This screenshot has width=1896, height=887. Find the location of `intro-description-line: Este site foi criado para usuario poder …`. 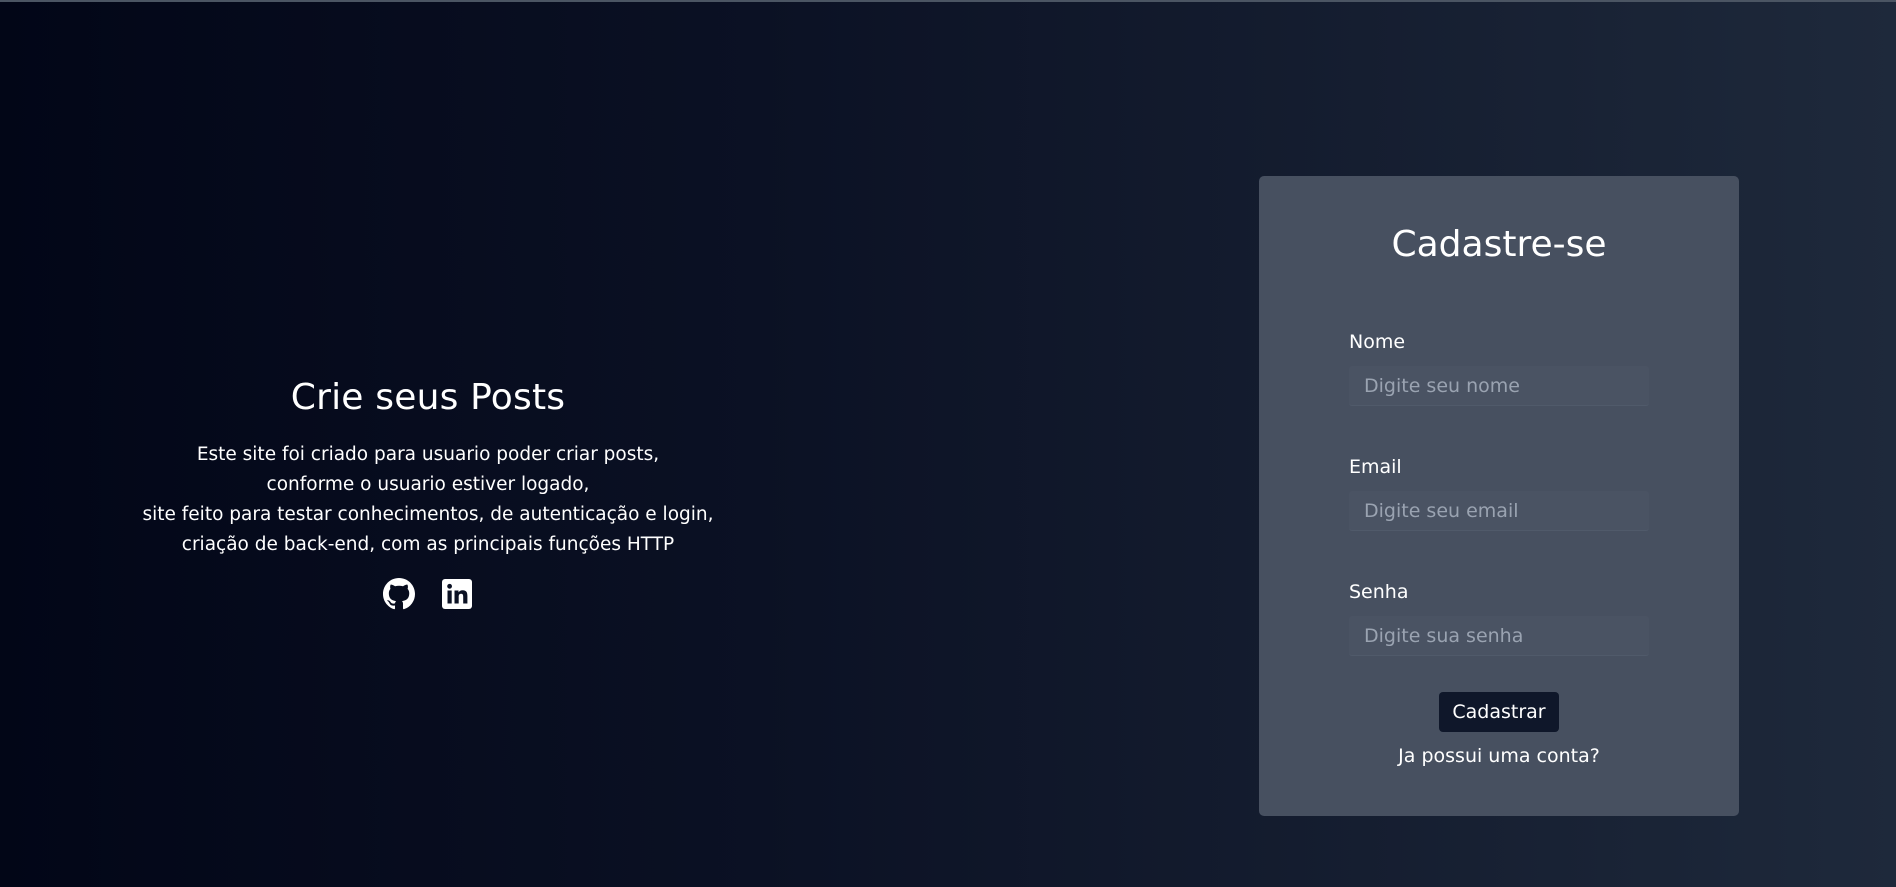

intro-description-line: Este site foi criado para usuario poder … is located at coordinates (428, 454).